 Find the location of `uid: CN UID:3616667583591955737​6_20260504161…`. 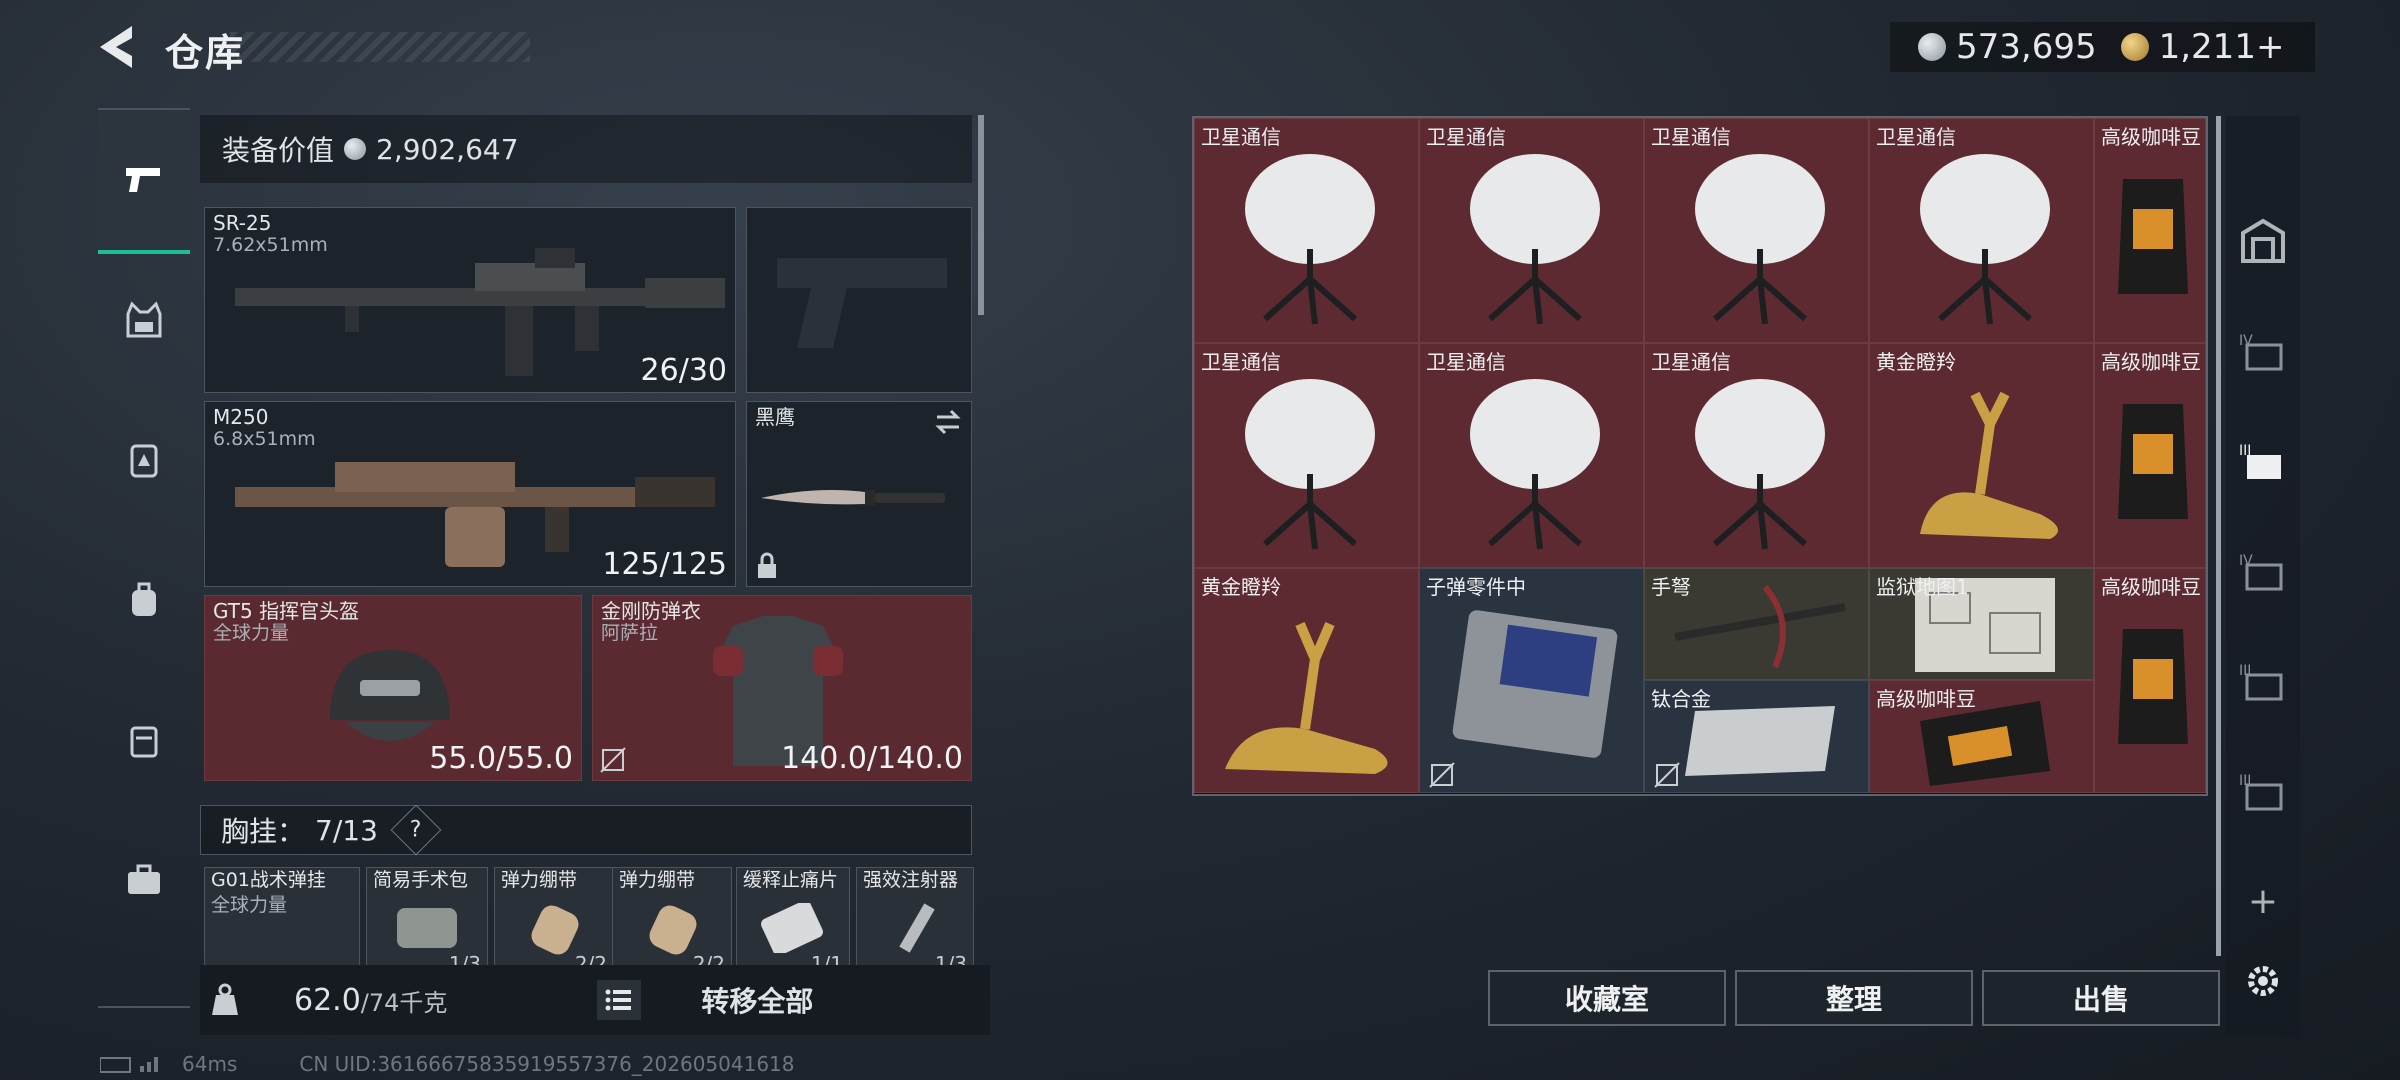

uid: CN UID:3616667583591955737​6_20260504161… is located at coordinates (547, 1064).